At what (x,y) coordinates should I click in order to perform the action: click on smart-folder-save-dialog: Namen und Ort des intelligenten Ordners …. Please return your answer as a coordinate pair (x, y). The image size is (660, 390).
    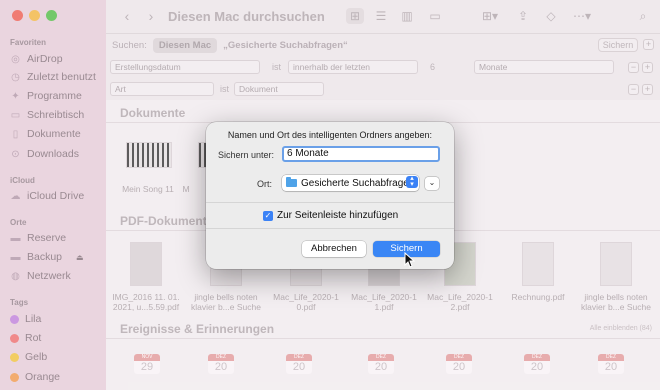
    Looking at the image, I should click on (330, 195).